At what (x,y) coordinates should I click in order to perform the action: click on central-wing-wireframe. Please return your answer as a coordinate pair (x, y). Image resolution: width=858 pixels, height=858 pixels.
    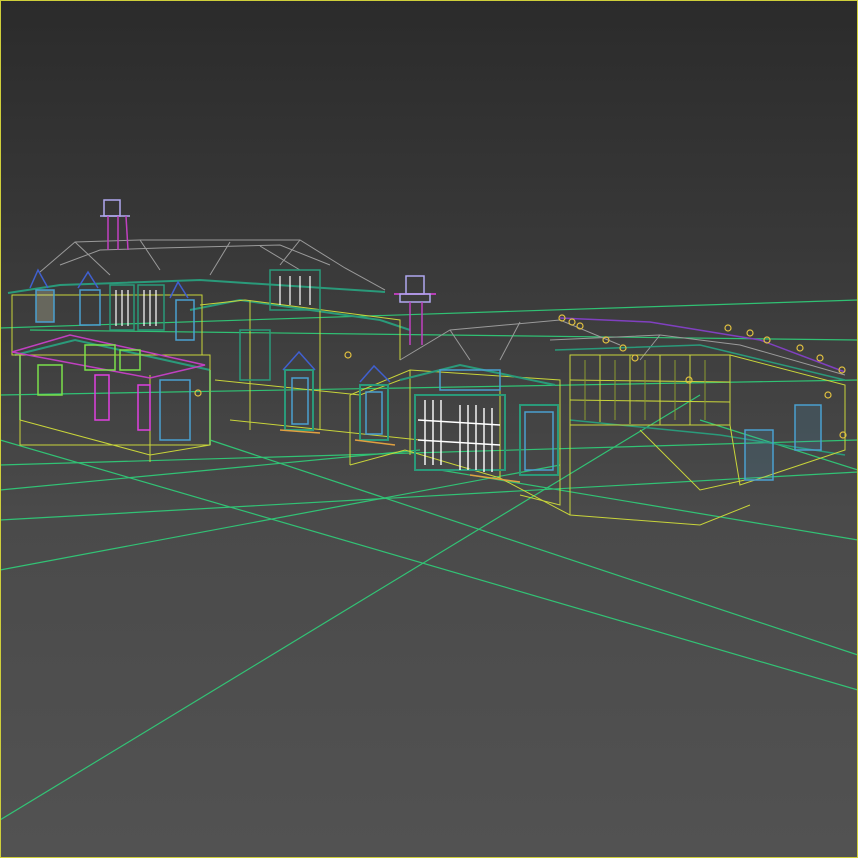
    Looking at the image, I should click on (515, 422).